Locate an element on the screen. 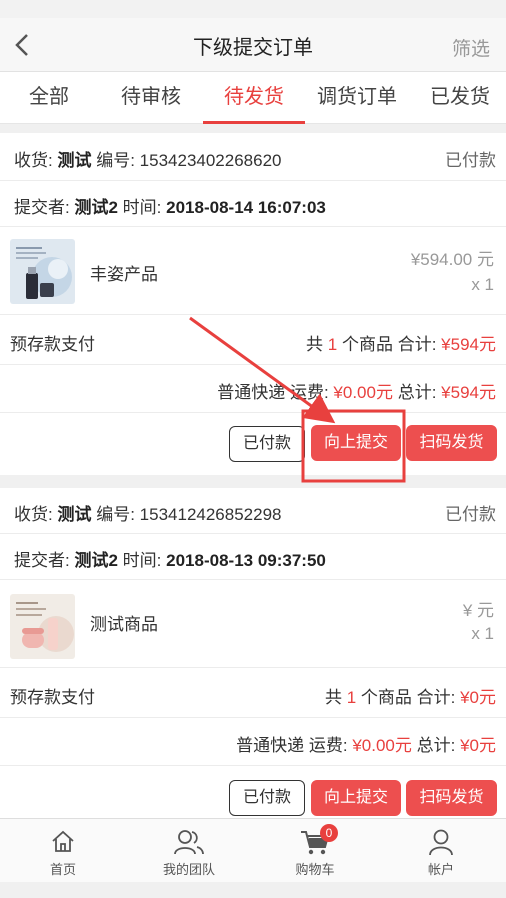 This screenshot has height=898, width=506. nav-team: 我的团队 is located at coordinates (189, 851).